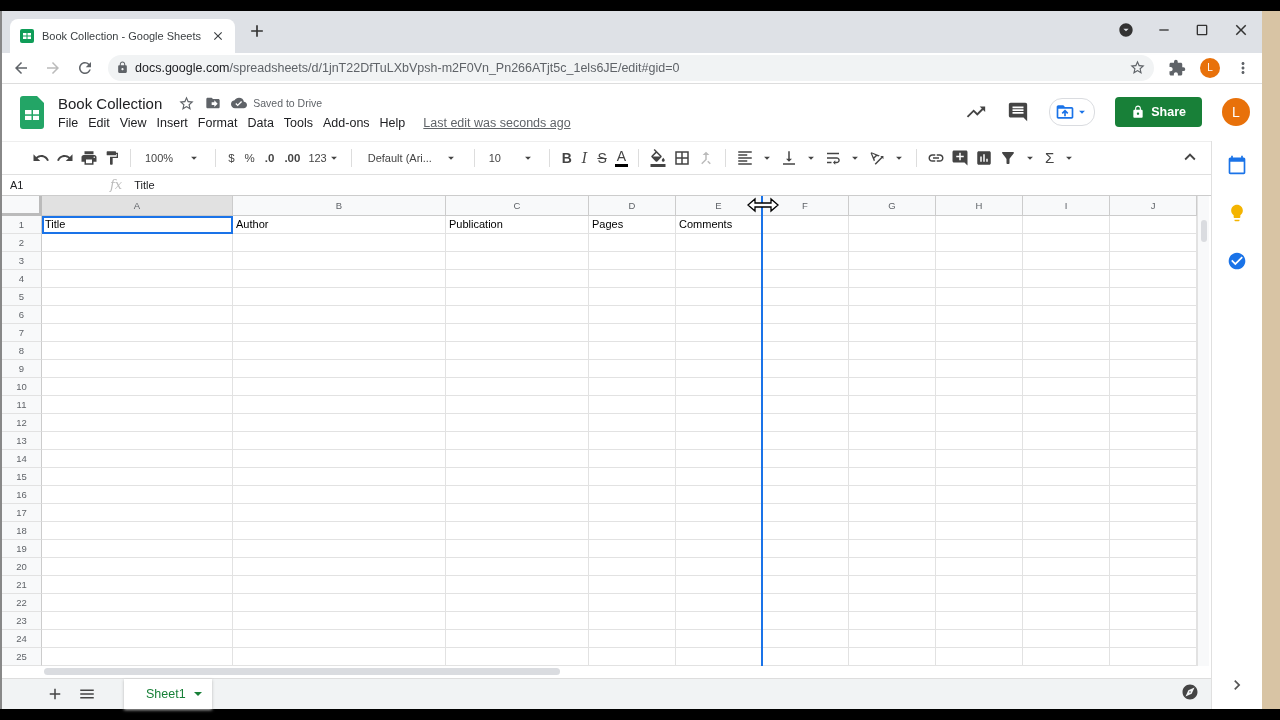  Describe the element at coordinates (292, 157) in the screenshot. I see `increase-decimals-button: .00` at that location.